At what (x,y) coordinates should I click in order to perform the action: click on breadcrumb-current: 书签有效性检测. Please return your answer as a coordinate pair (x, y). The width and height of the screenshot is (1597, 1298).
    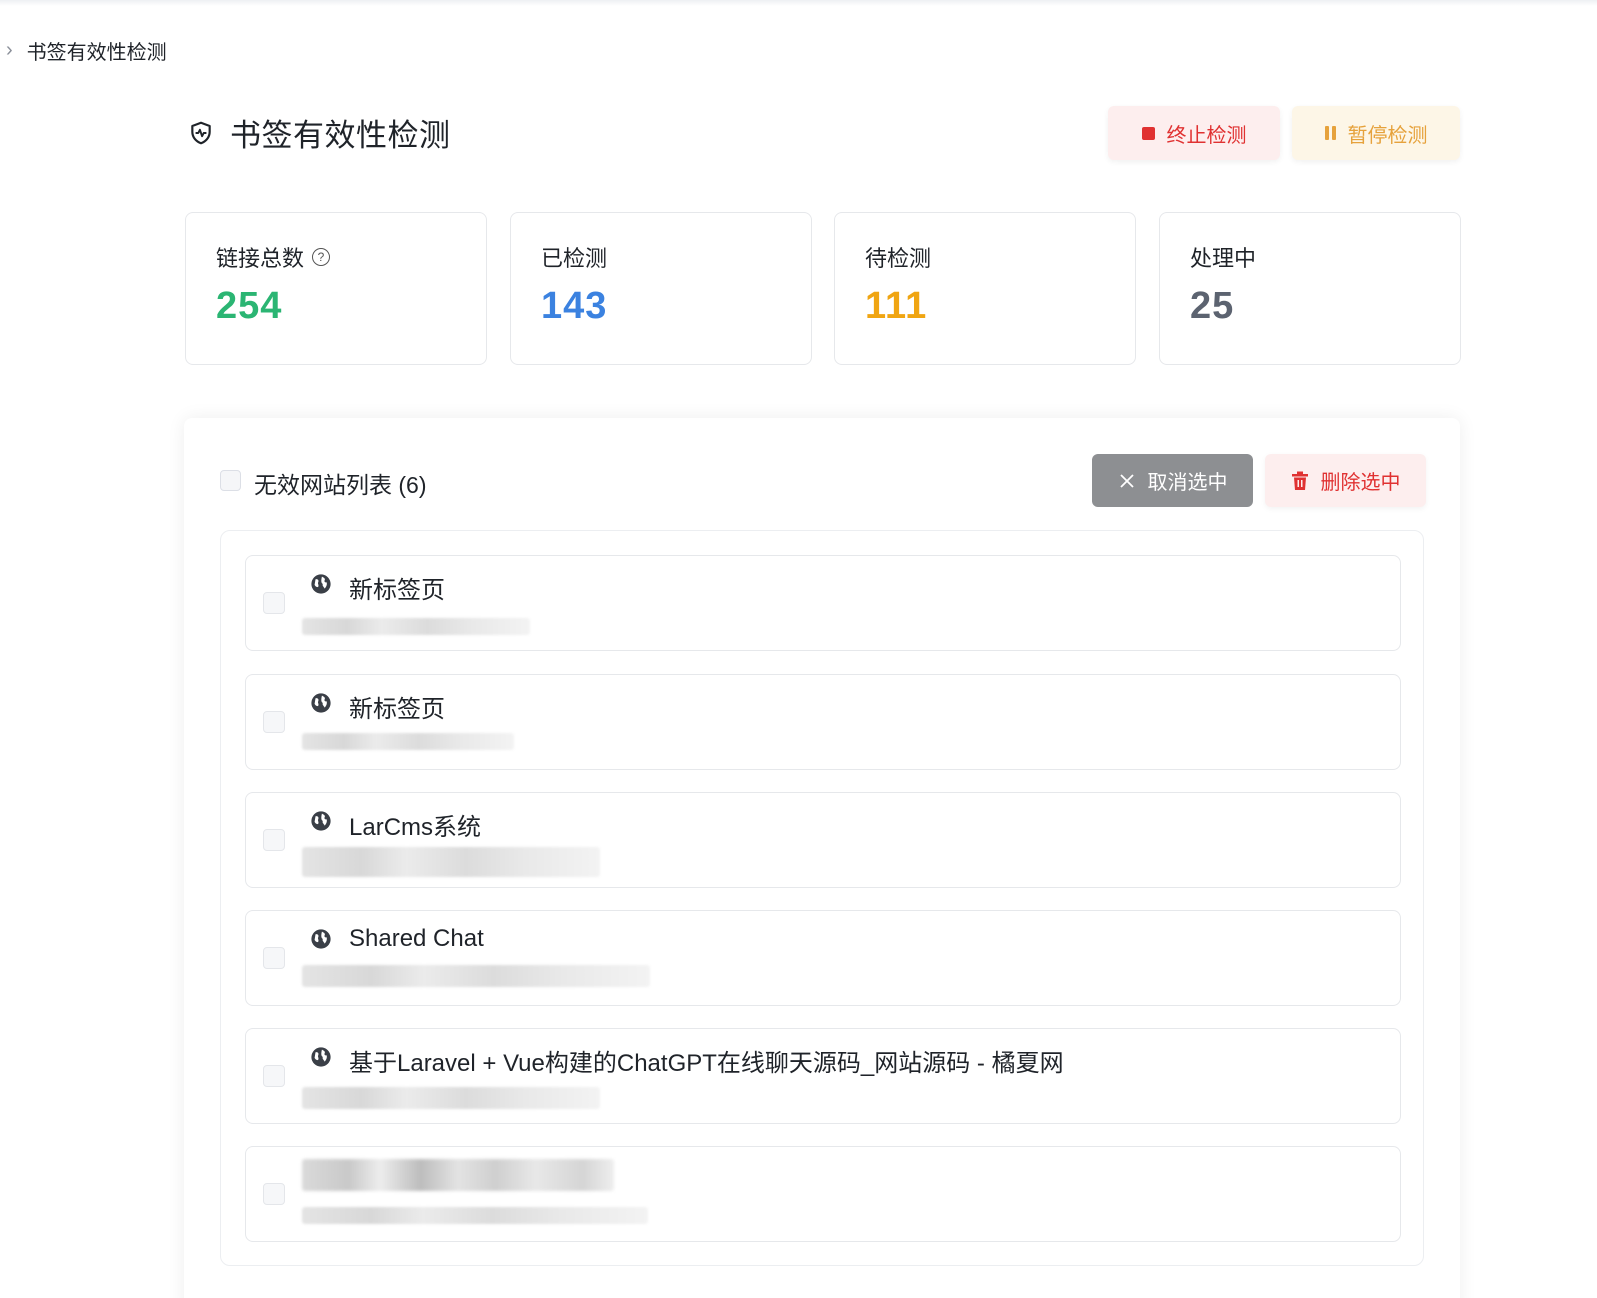
    Looking at the image, I should click on (97, 50).